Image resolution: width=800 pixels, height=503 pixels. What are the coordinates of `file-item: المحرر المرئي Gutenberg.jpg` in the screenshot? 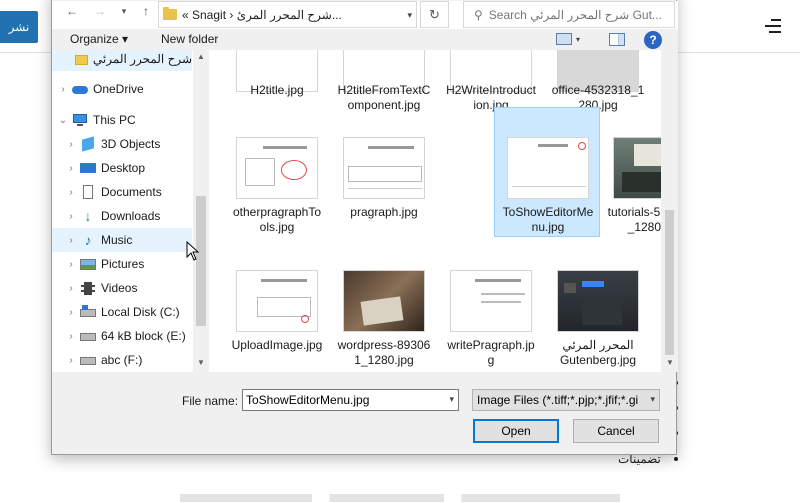 It's located at (598, 305).